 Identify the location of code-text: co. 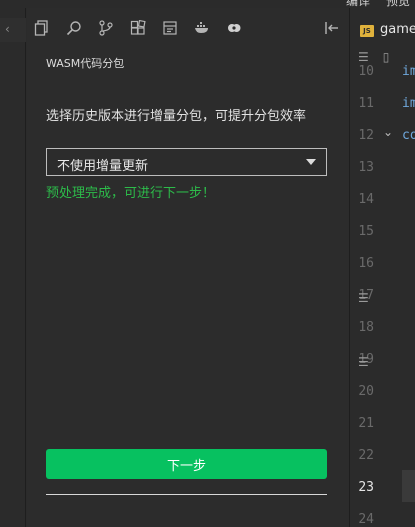
(408, 135).